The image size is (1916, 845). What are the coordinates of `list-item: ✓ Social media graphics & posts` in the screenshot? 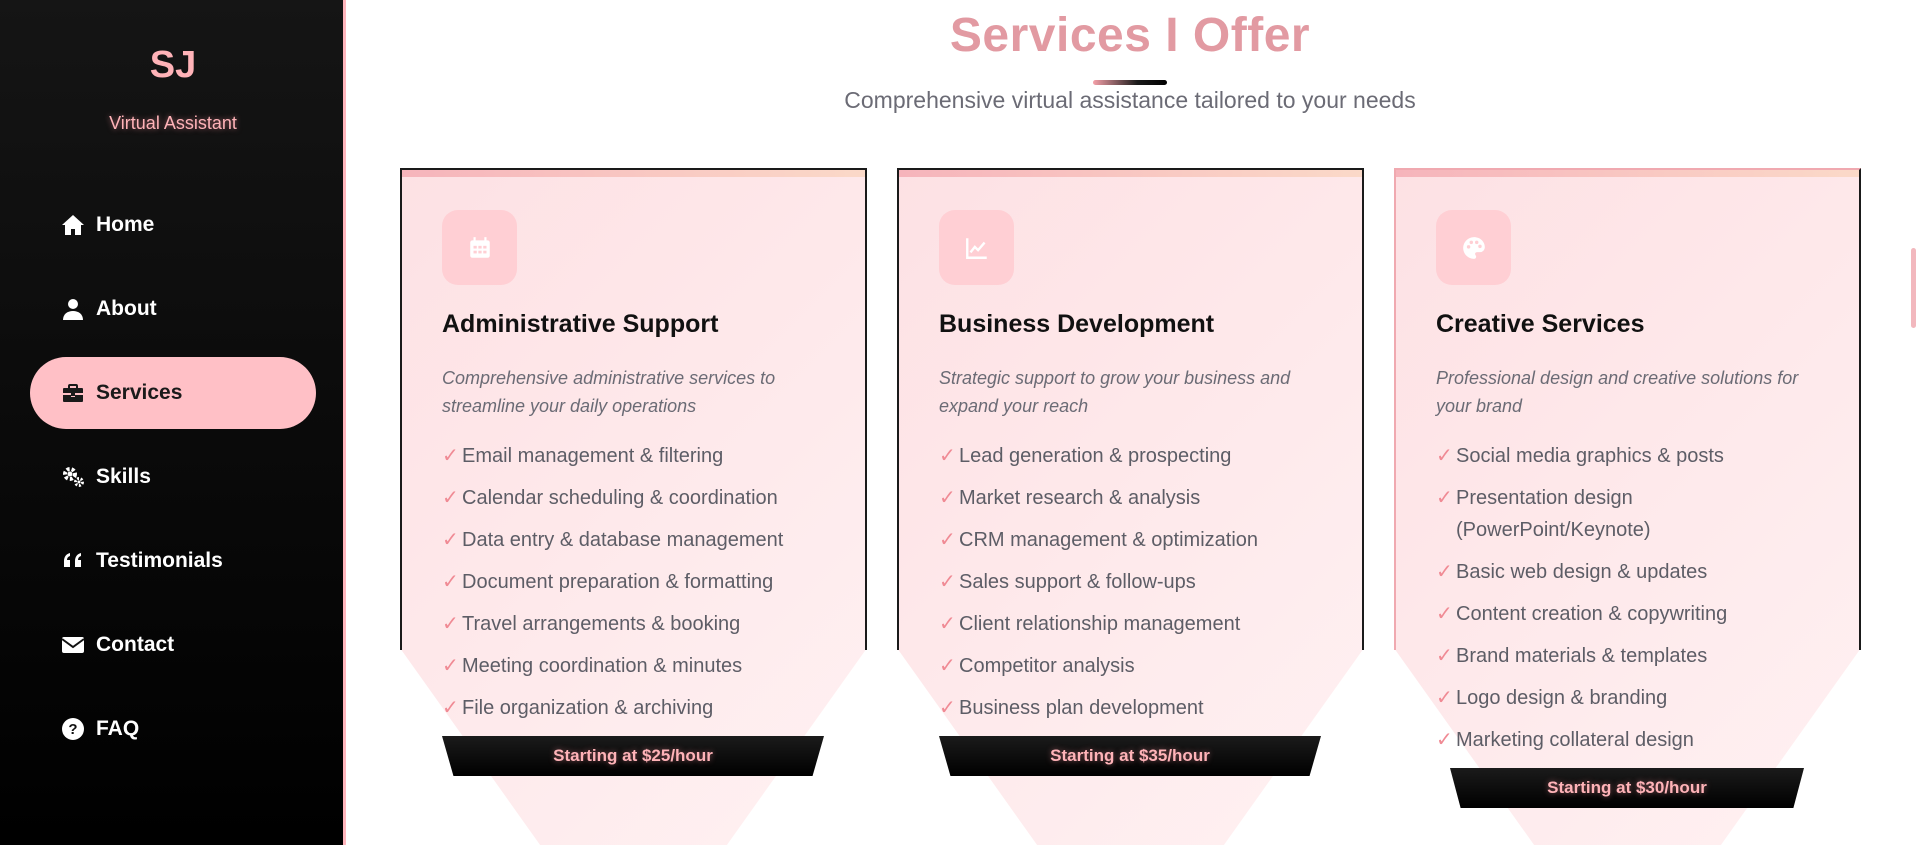 It's located at (1636, 456).